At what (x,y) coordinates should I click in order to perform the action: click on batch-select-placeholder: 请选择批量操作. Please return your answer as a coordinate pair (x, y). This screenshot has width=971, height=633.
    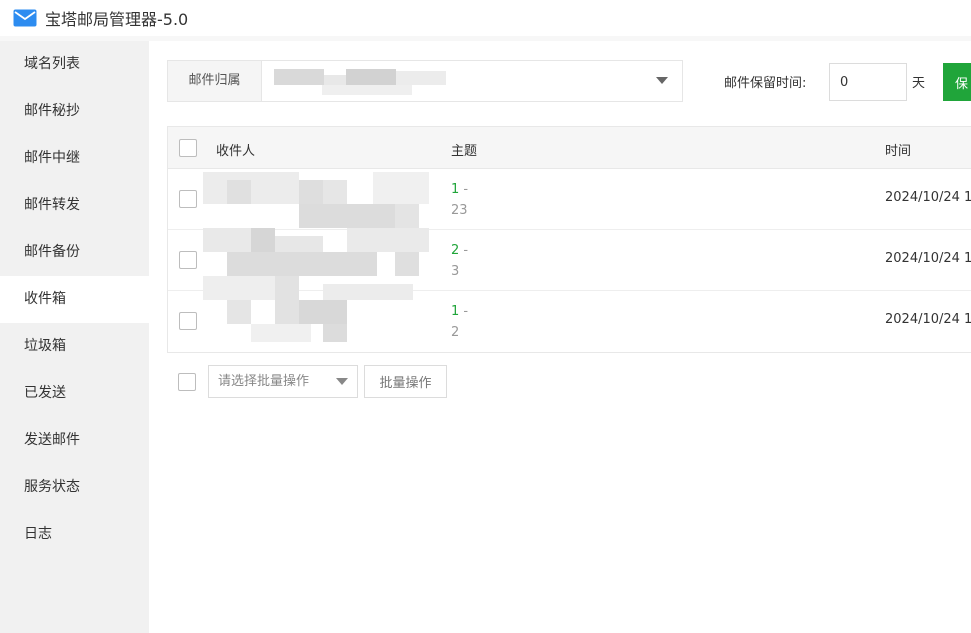
    Looking at the image, I should click on (264, 381).